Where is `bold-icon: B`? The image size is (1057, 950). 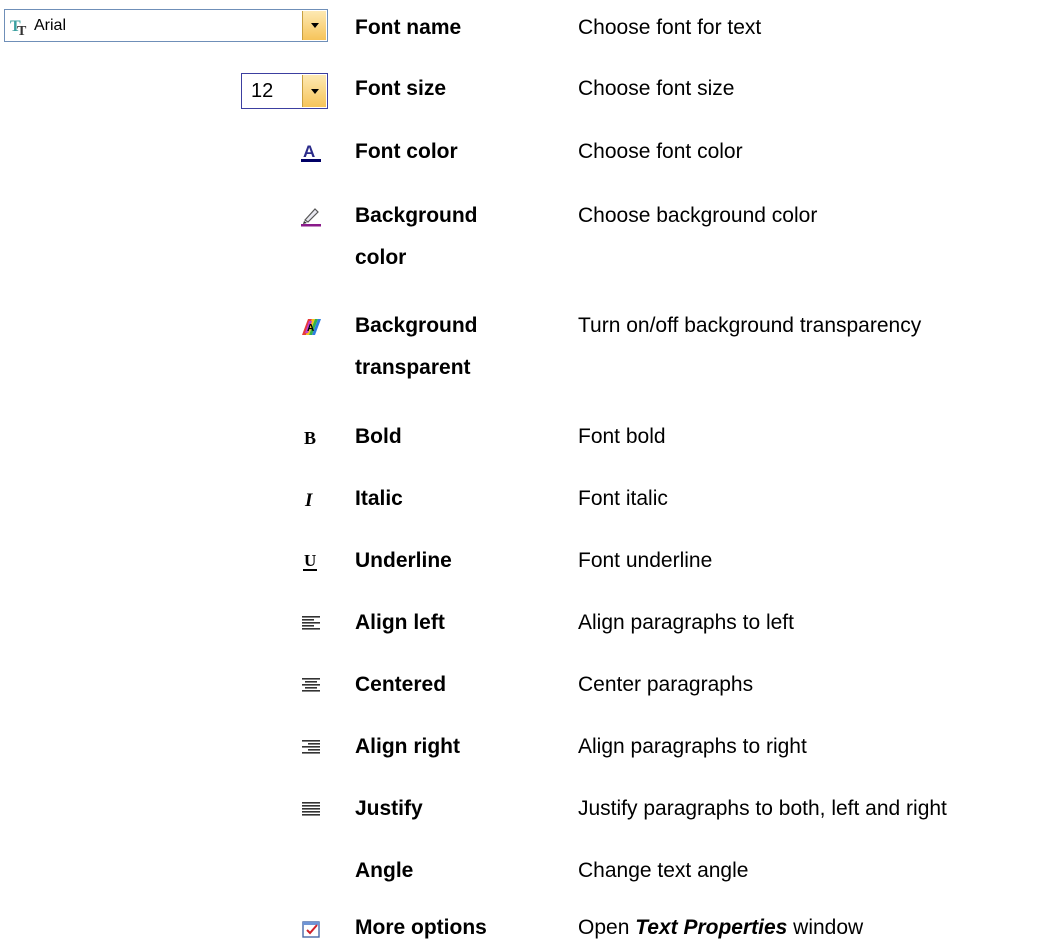
bold-icon: B is located at coordinates (311, 437).